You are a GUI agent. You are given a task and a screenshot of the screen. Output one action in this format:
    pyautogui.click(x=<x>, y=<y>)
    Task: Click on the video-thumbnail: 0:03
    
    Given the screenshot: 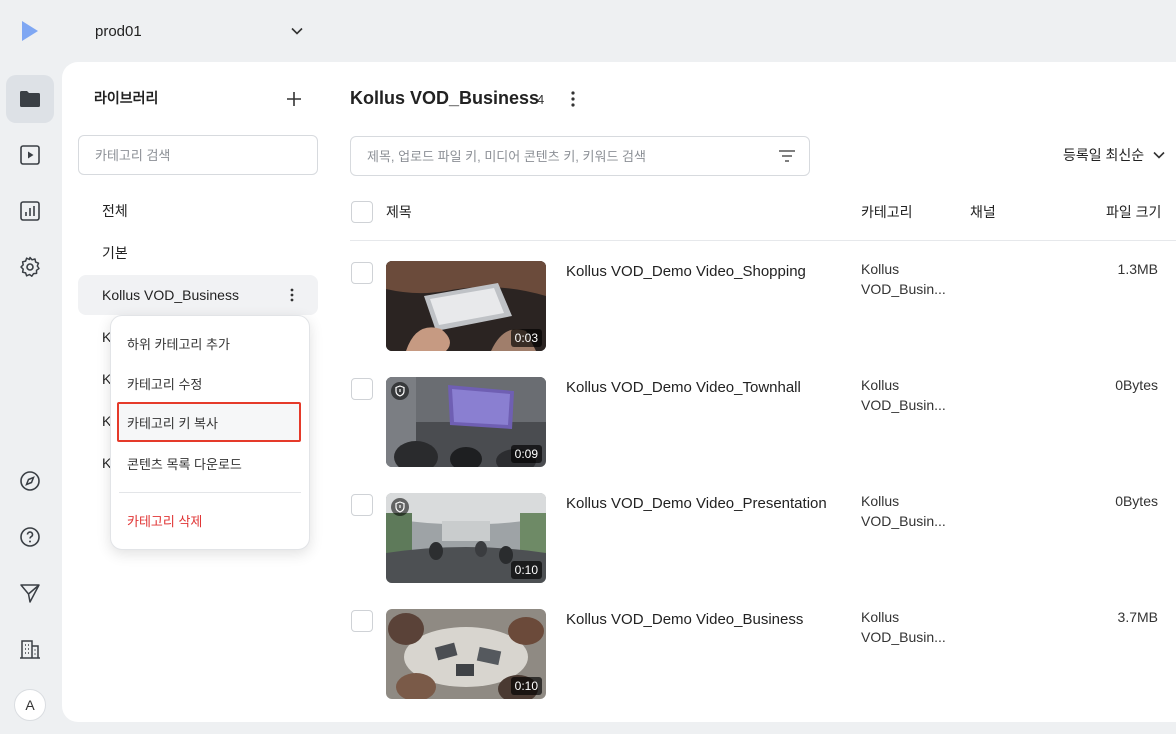 What is the action you would take?
    pyautogui.click(x=466, y=306)
    